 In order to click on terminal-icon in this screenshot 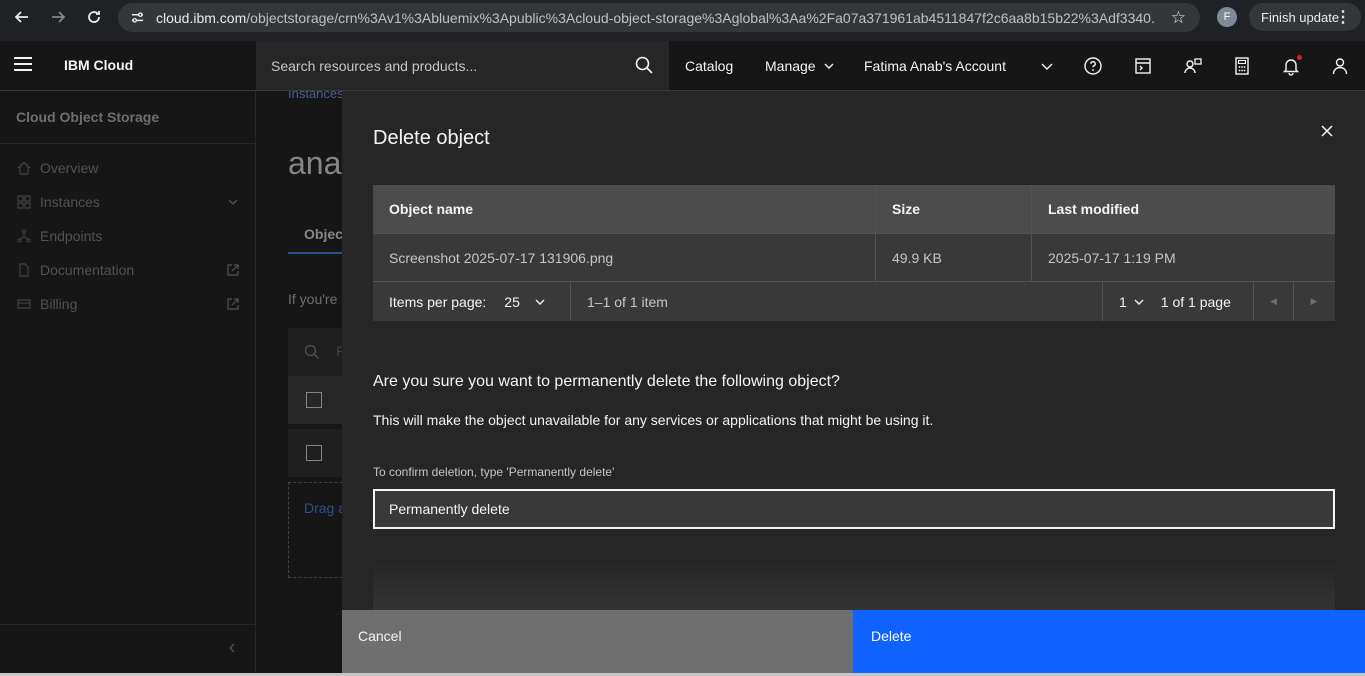, I will do `click(1143, 66)`.